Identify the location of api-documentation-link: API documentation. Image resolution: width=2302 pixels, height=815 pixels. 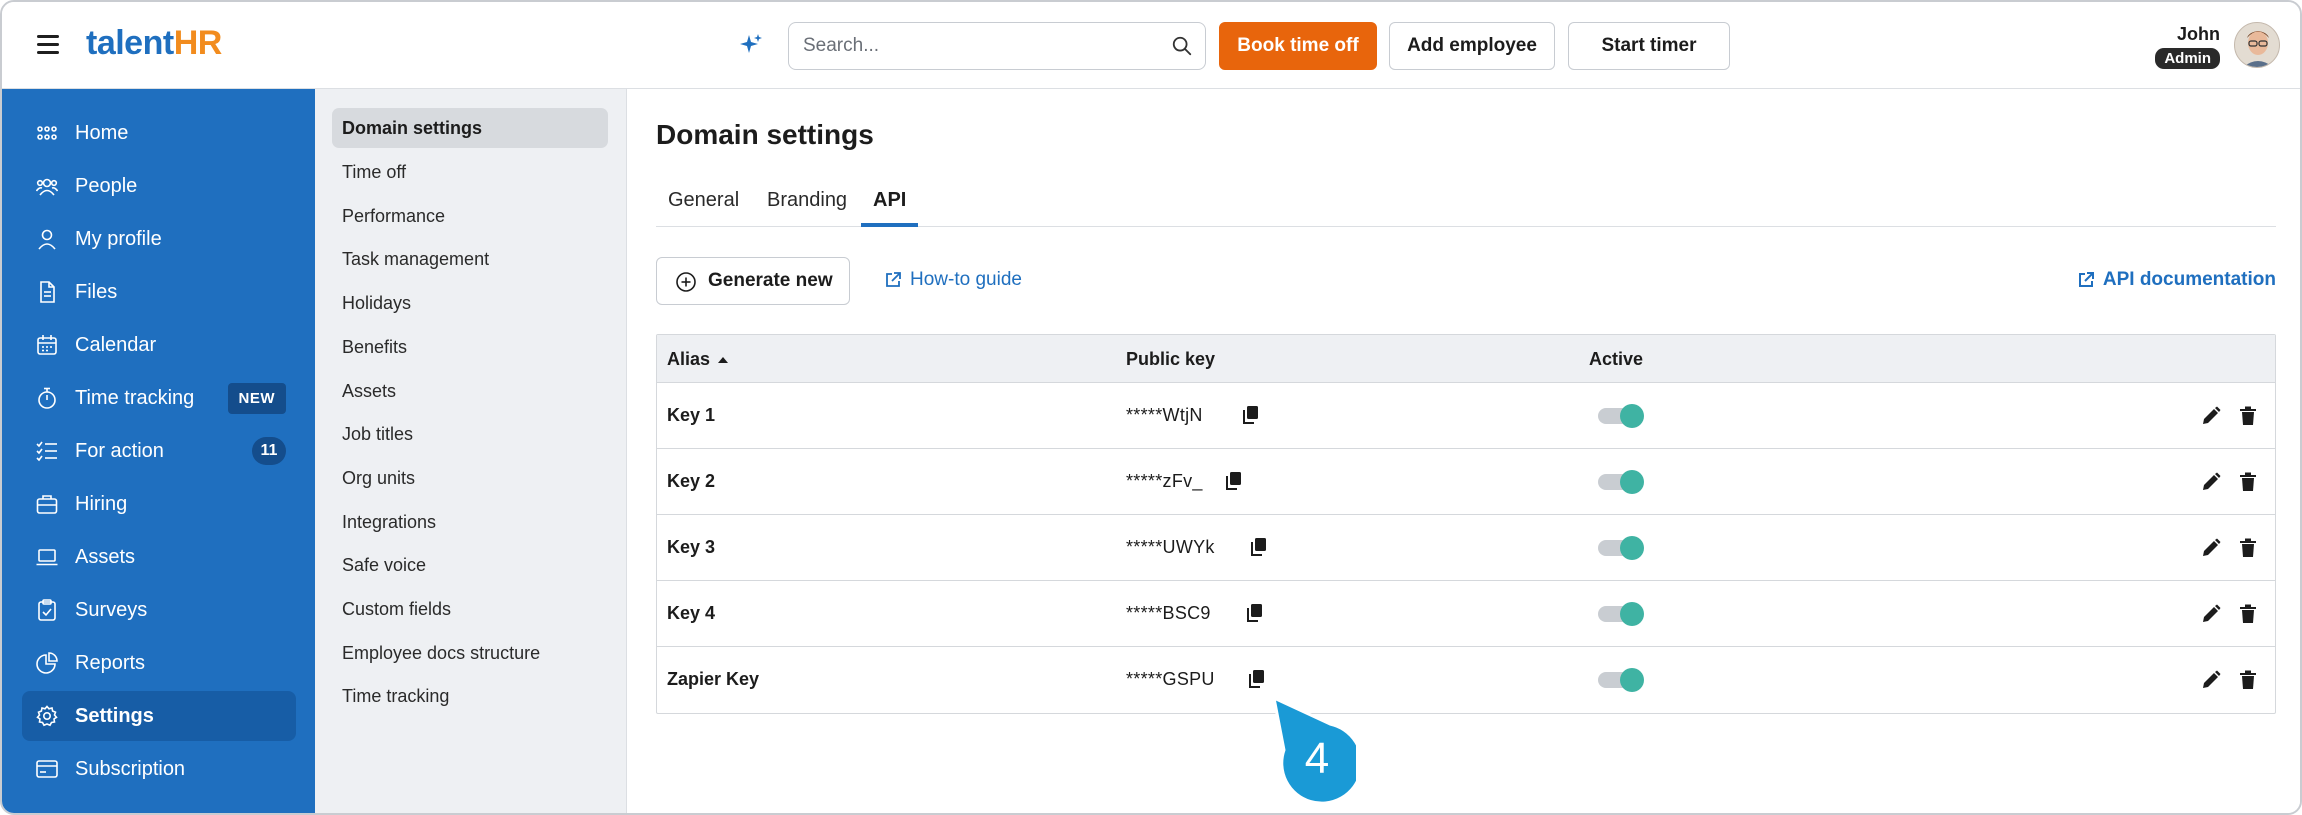
(2176, 280).